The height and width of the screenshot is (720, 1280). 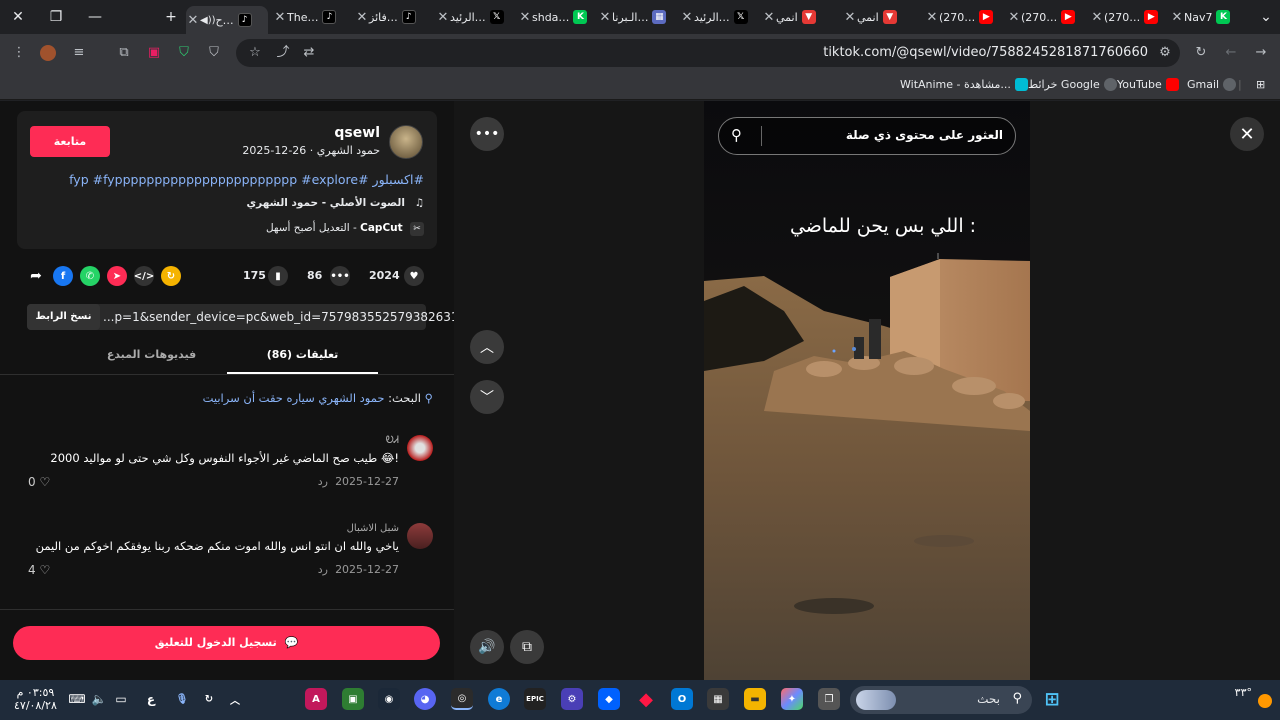 What do you see at coordinates (635, 17) in the screenshot?
I see `tab-item: ✕ الـبرنا… ▦` at bounding box center [635, 17].